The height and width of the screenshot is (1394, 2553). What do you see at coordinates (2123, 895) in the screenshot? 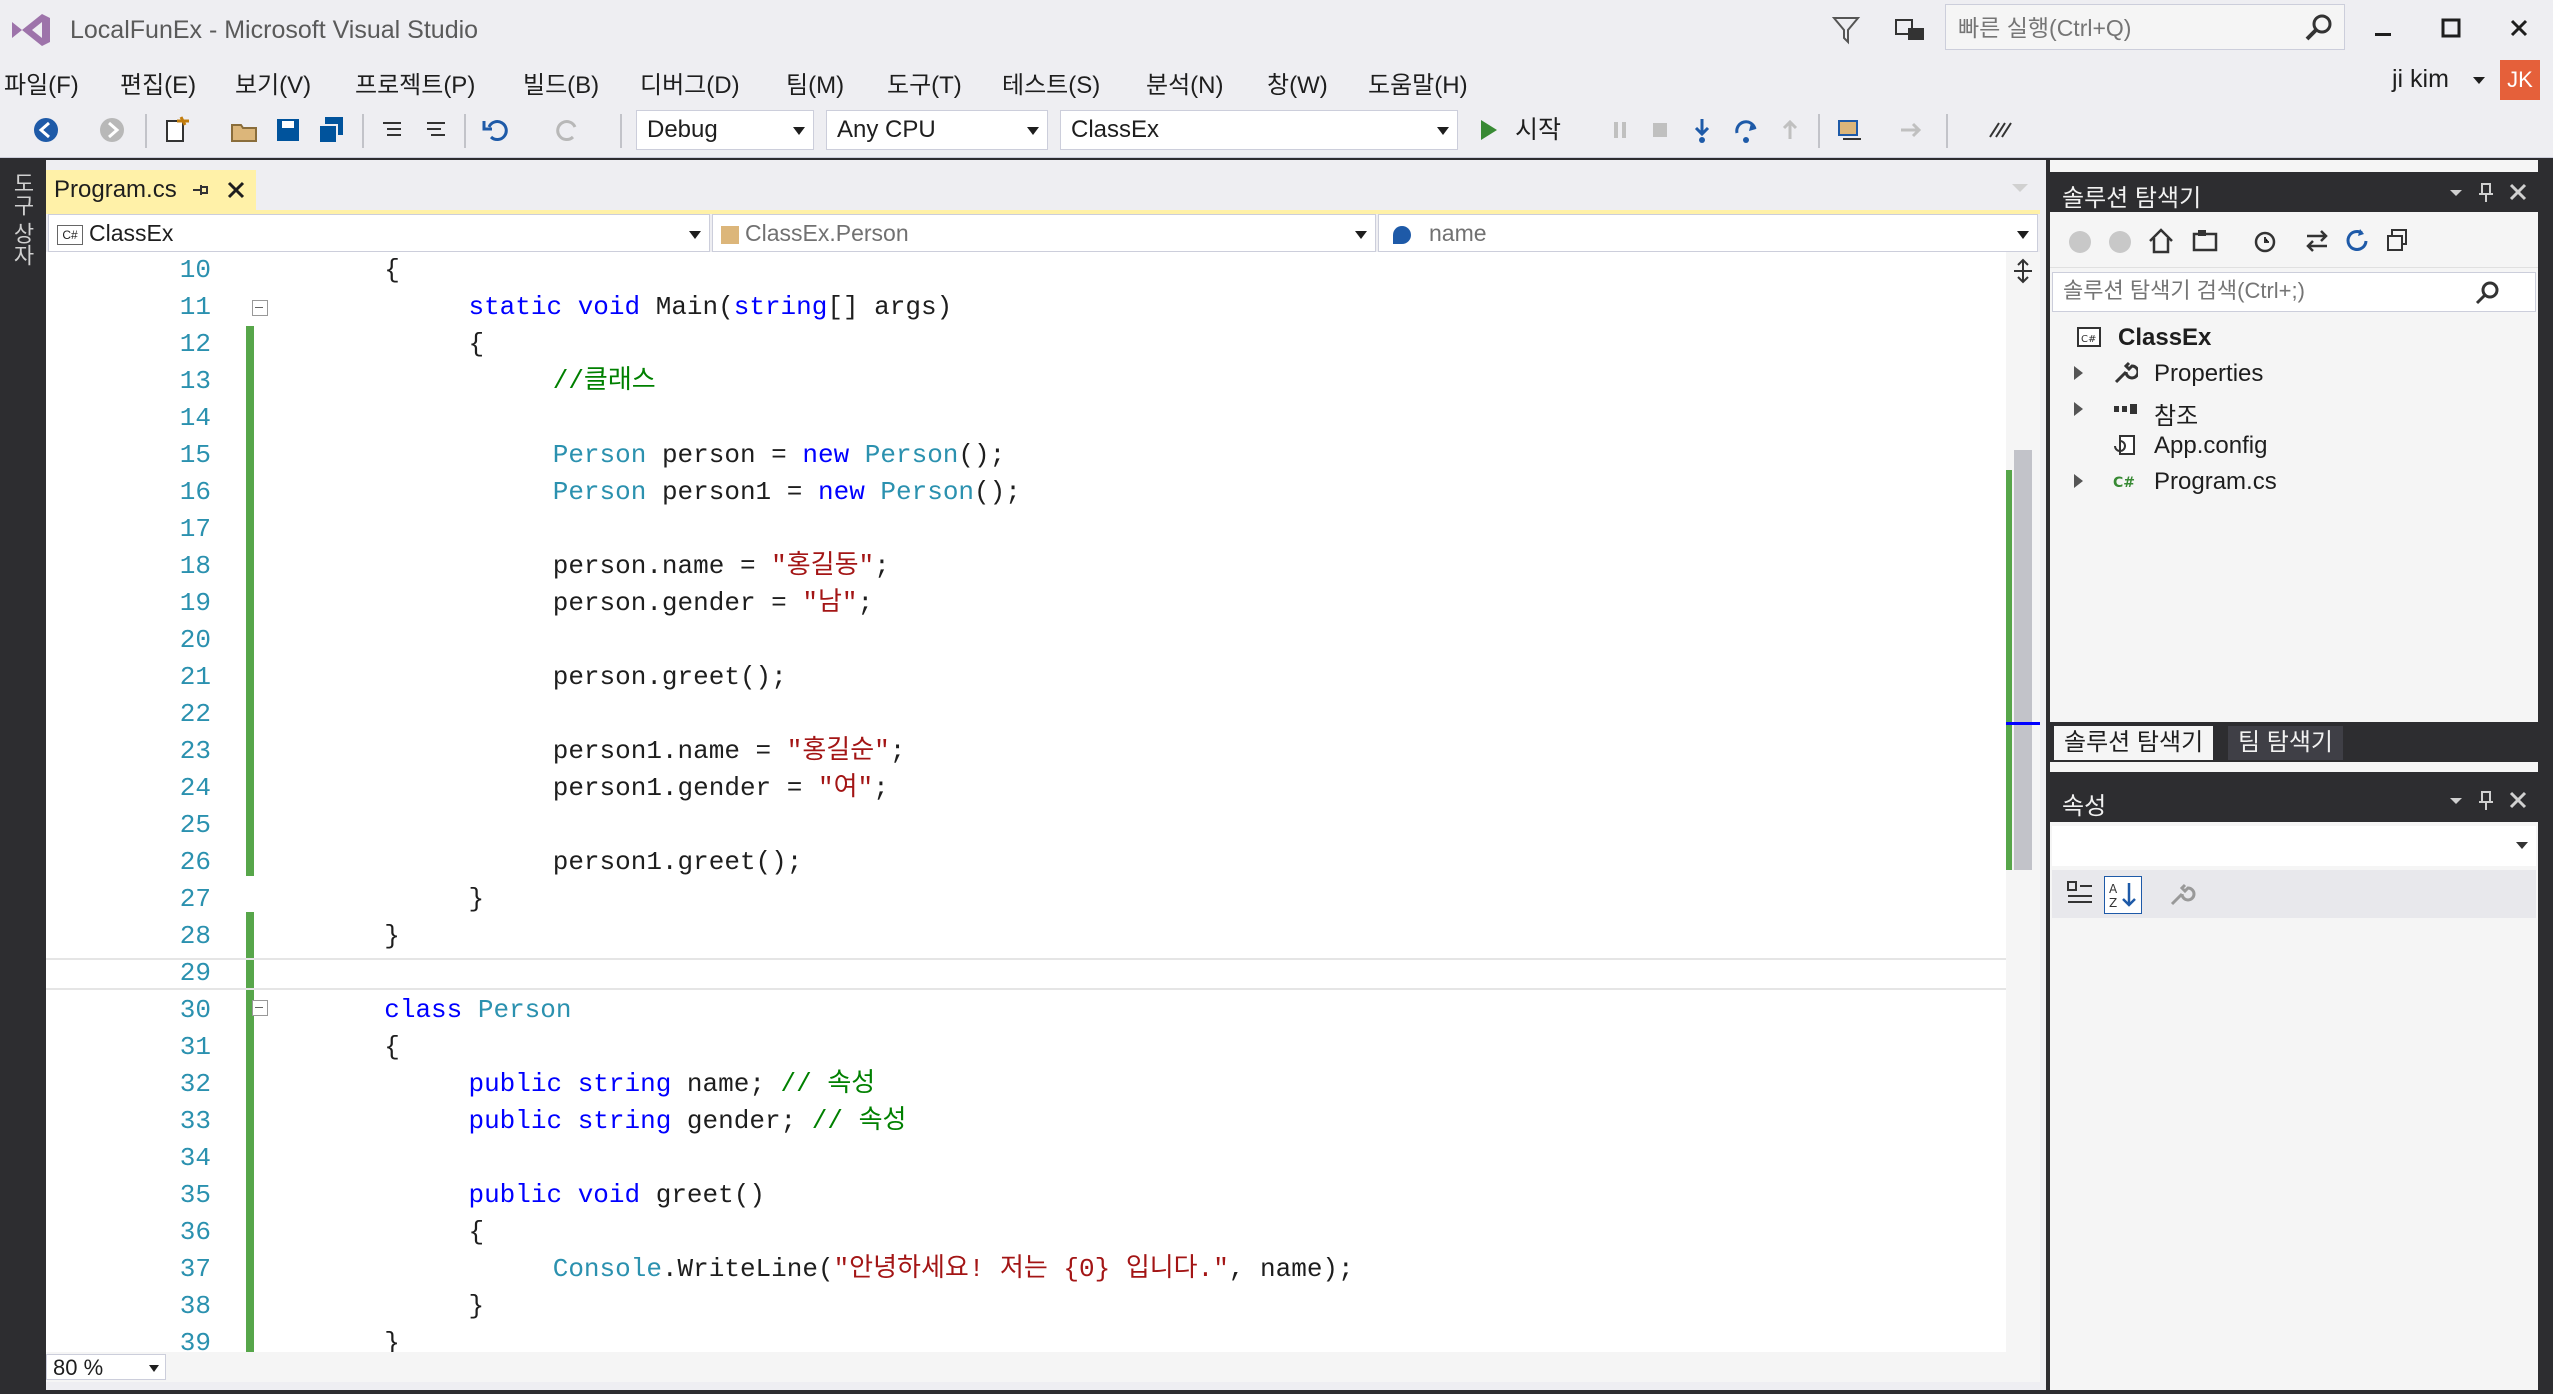
I see `alphabetical-icon: AZ` at bounding box center [2123, 895].